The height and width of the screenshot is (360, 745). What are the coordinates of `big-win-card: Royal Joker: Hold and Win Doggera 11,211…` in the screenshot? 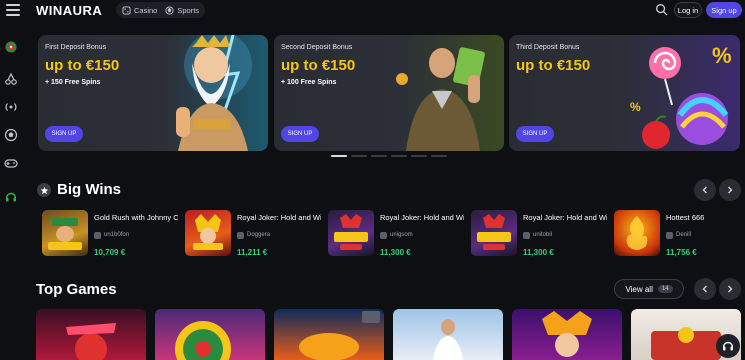 It's located at (254, 235).